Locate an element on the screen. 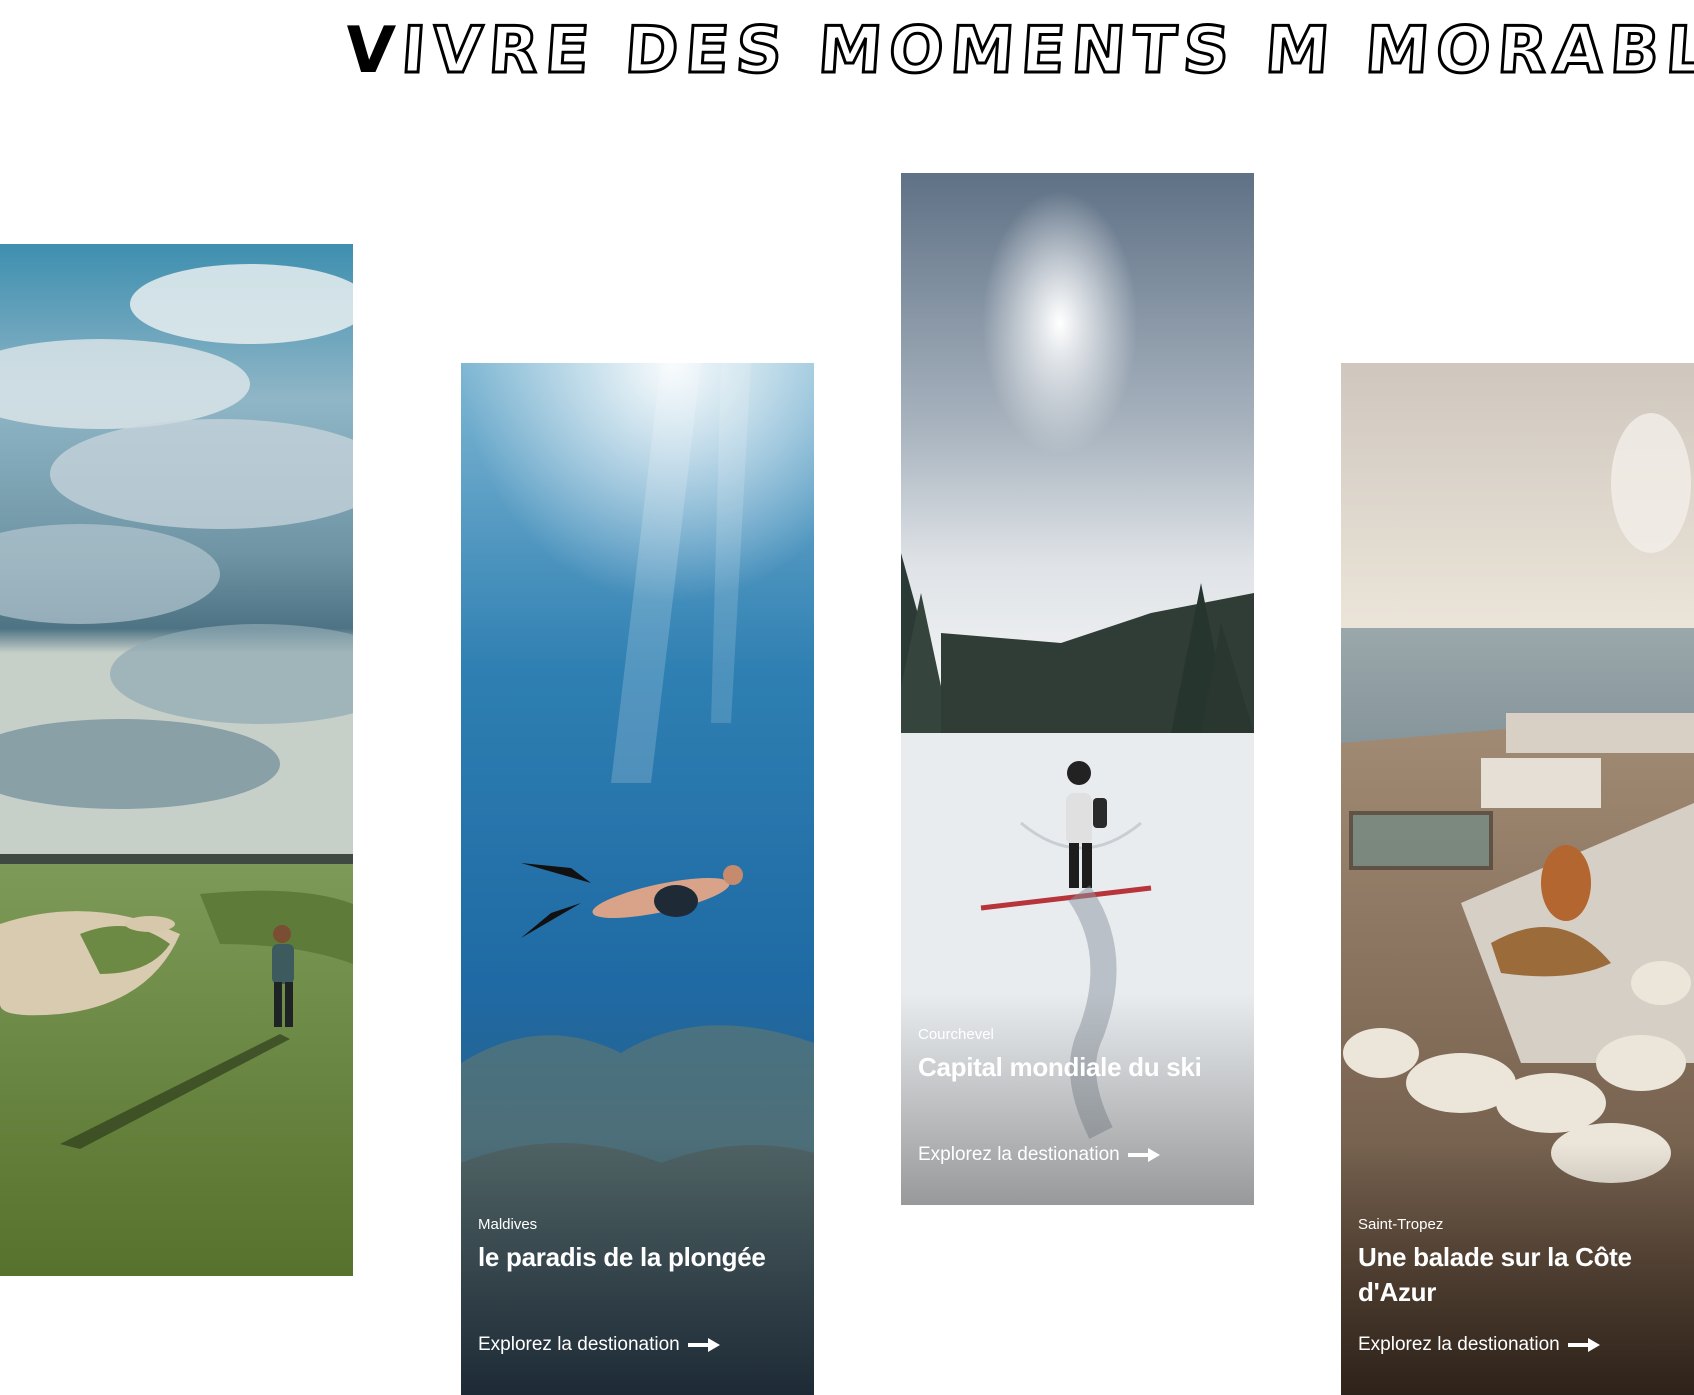 Image resolution: width=1694 pixels, height=1395 pixels. card-headline: Une balade sur la Côte d'Azur is located at coordinates (1495, 1274).